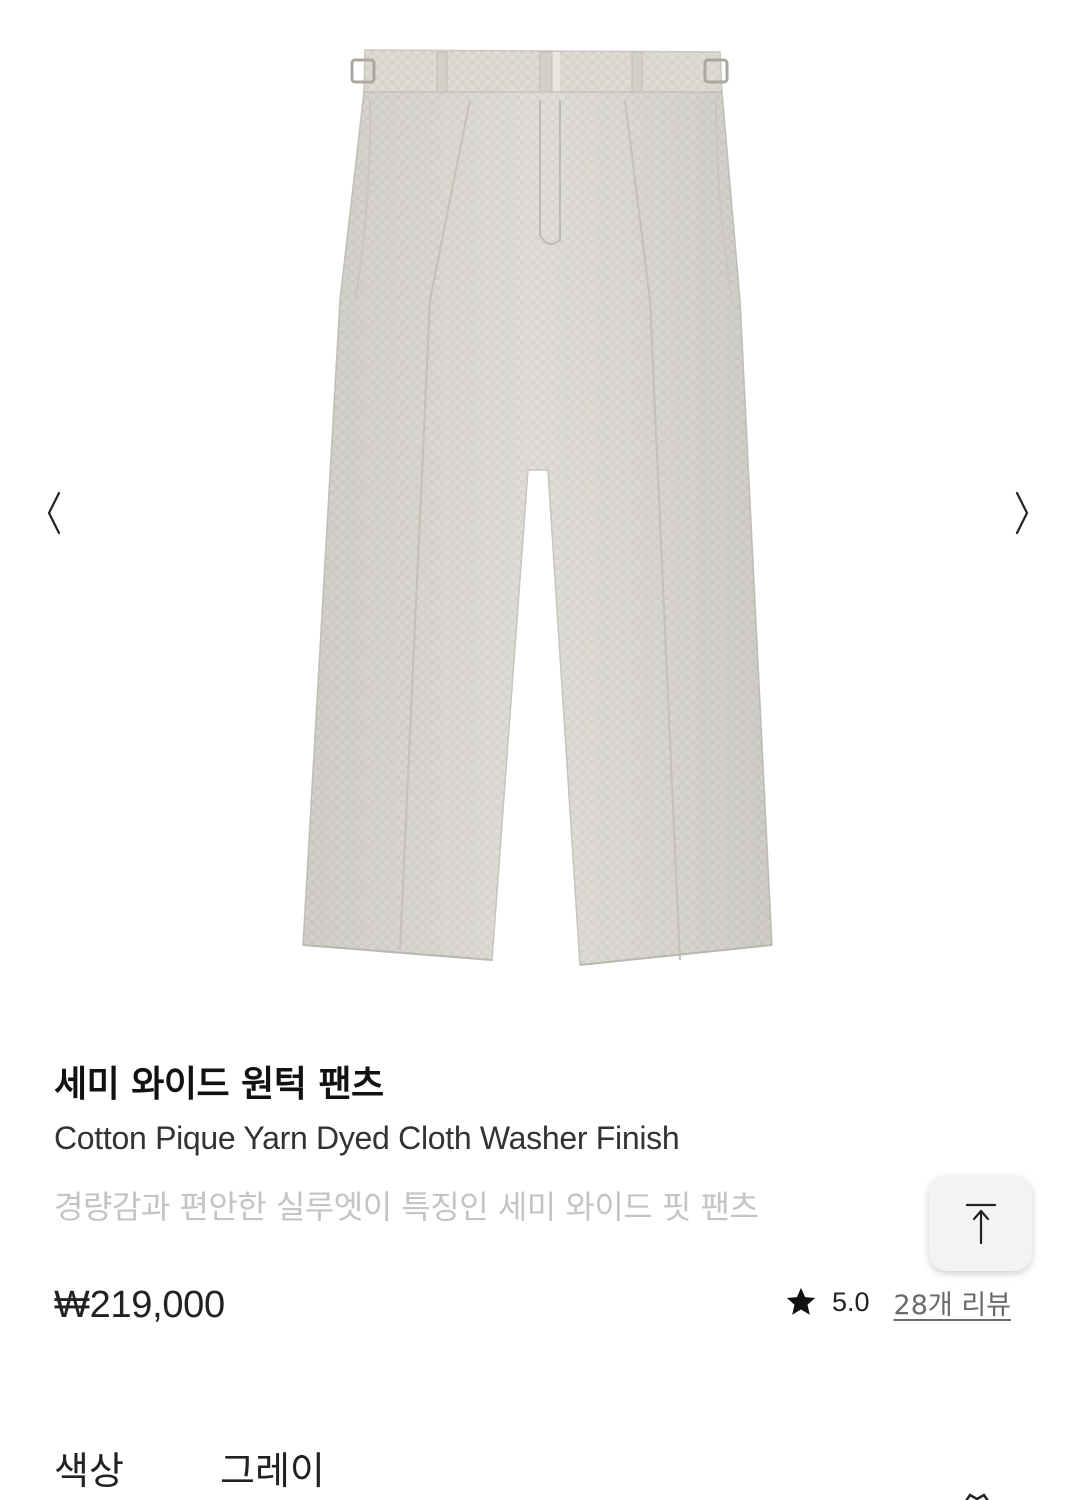 Image resolution: width=1071 pixels, height=1500 pixels. I want to click on rating-score: 5.0, so click(851, 1301).